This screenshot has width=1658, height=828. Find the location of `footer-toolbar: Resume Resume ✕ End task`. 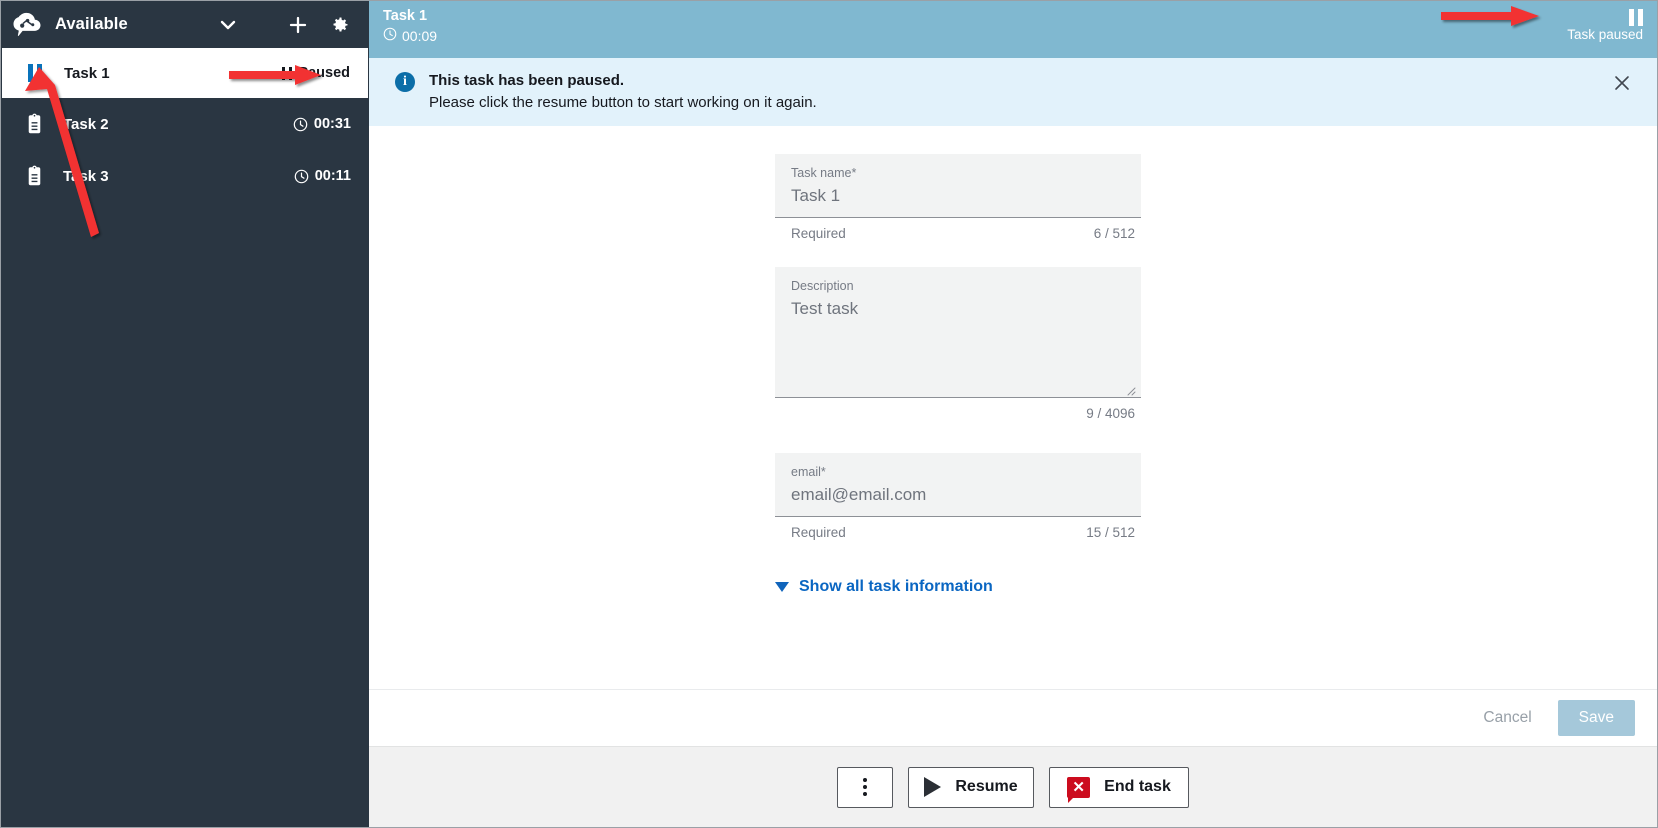

footer-toolbar: Resume Resume ✕ End task is located at coordinates (1013, 786).